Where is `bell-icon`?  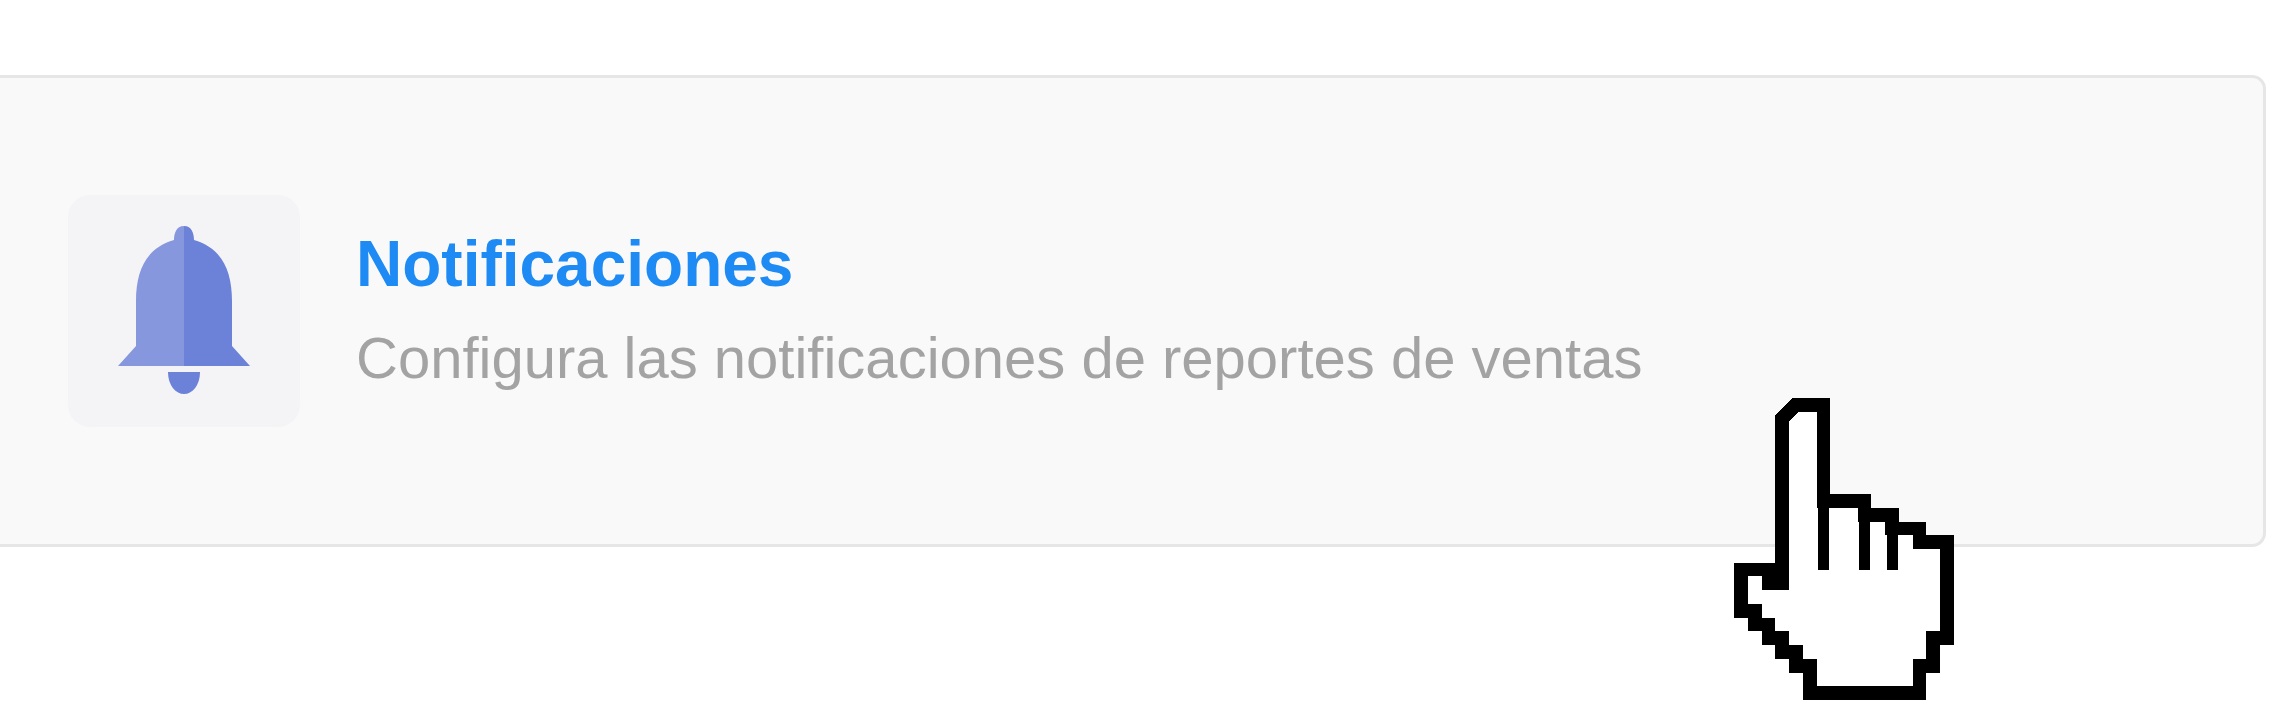 bell-icon is located at coordinates (184, 311).